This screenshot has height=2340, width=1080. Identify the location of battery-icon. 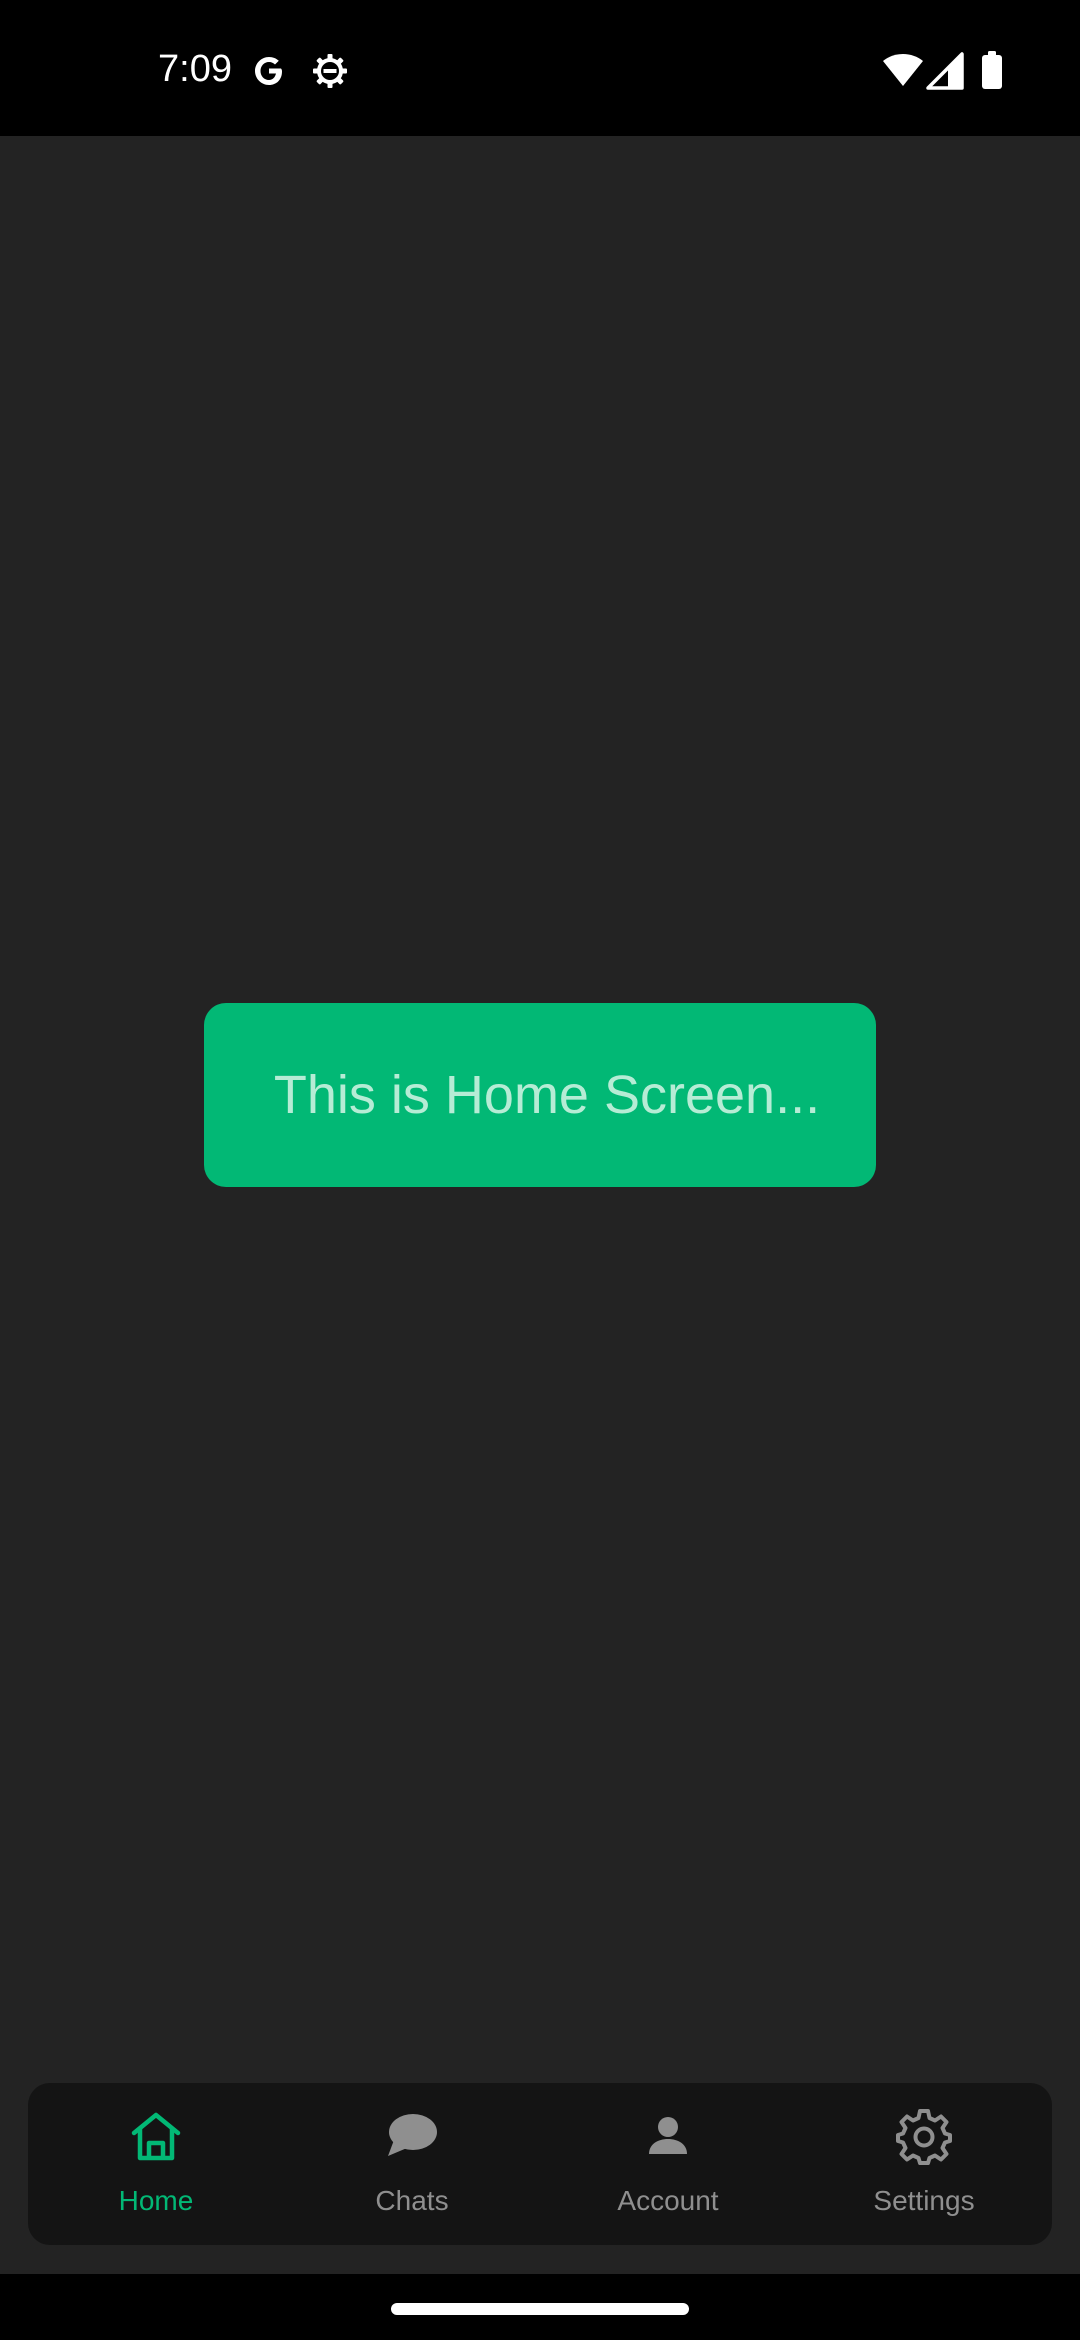
(992, 70).